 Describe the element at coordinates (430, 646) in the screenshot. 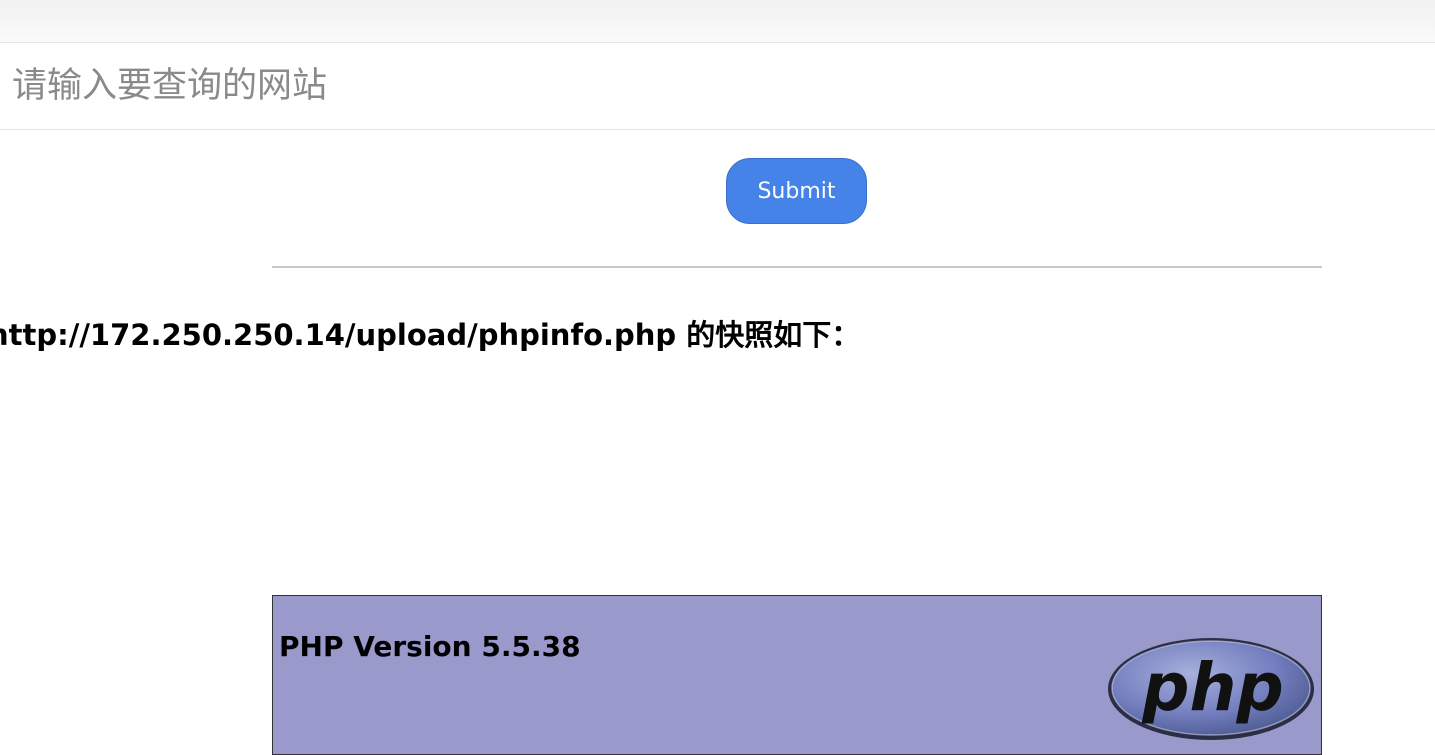

I see `php-version-title: PHP Version 5.5.38` at that location.